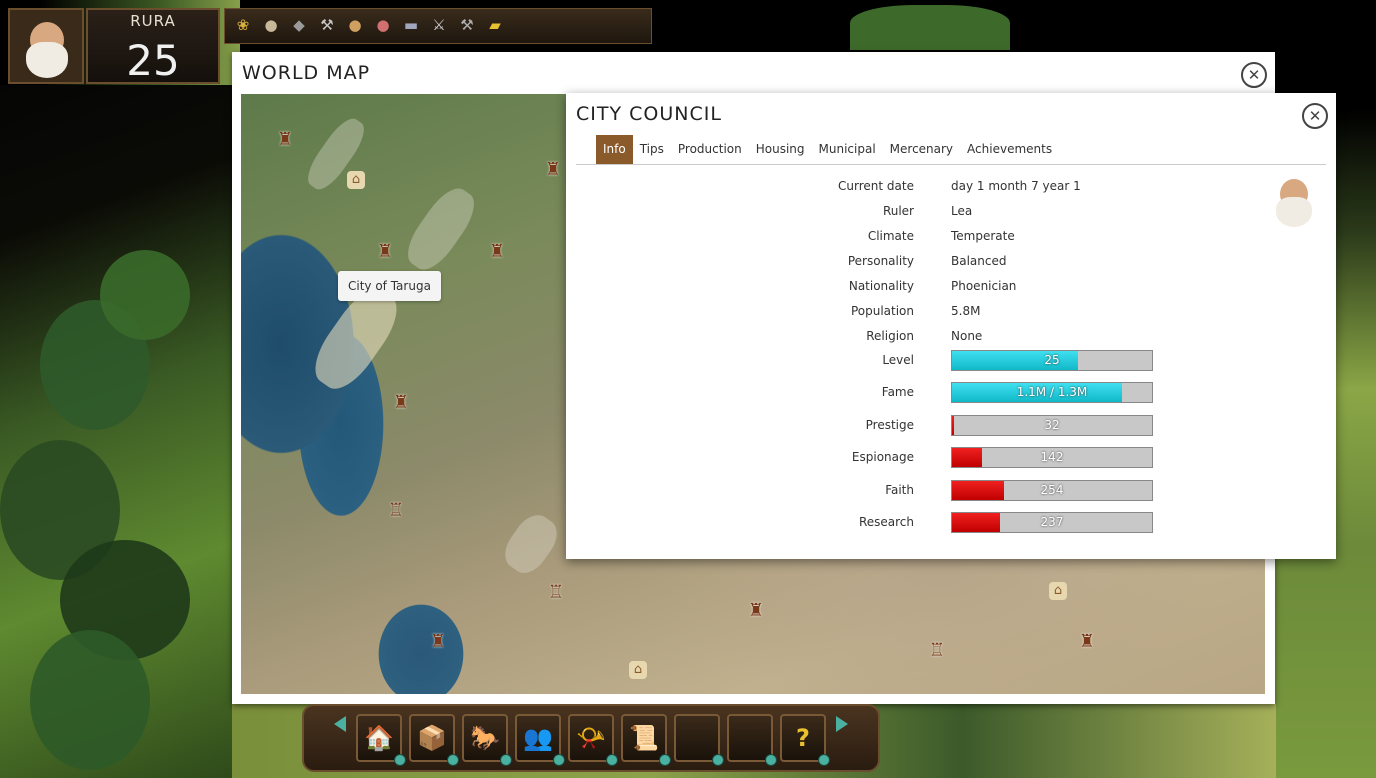 This screenshot has width=1376, height=778. Describe the element at coordinates (890, 236) in the screenshot. I see `info-label: Climate` at that location.